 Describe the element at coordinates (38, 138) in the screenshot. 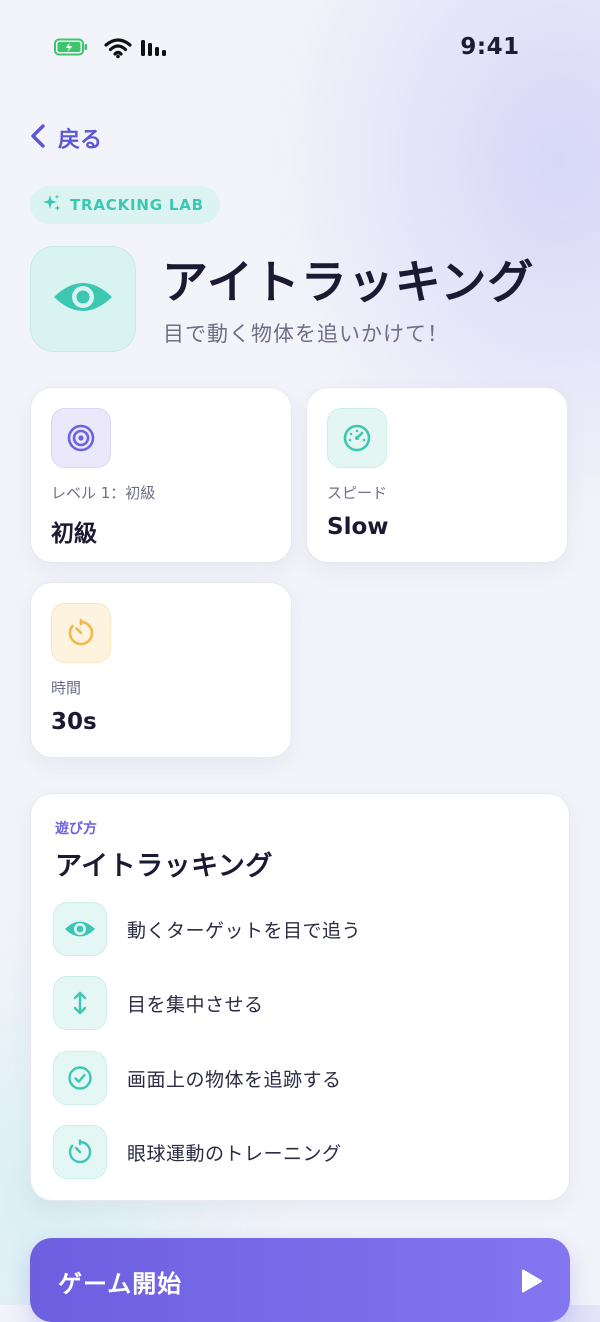

I see `chevron-left-icon` at that location.